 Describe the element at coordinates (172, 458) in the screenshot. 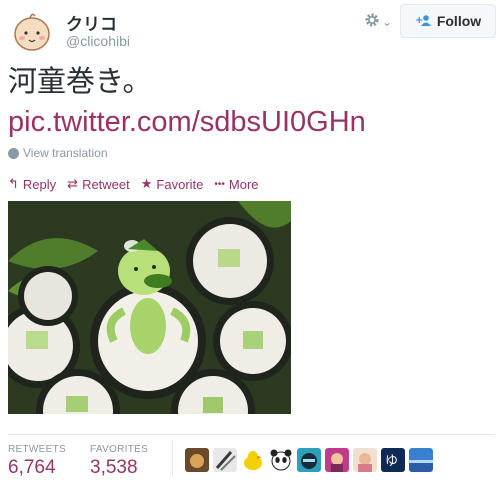

I see `stats-separator` at that location.